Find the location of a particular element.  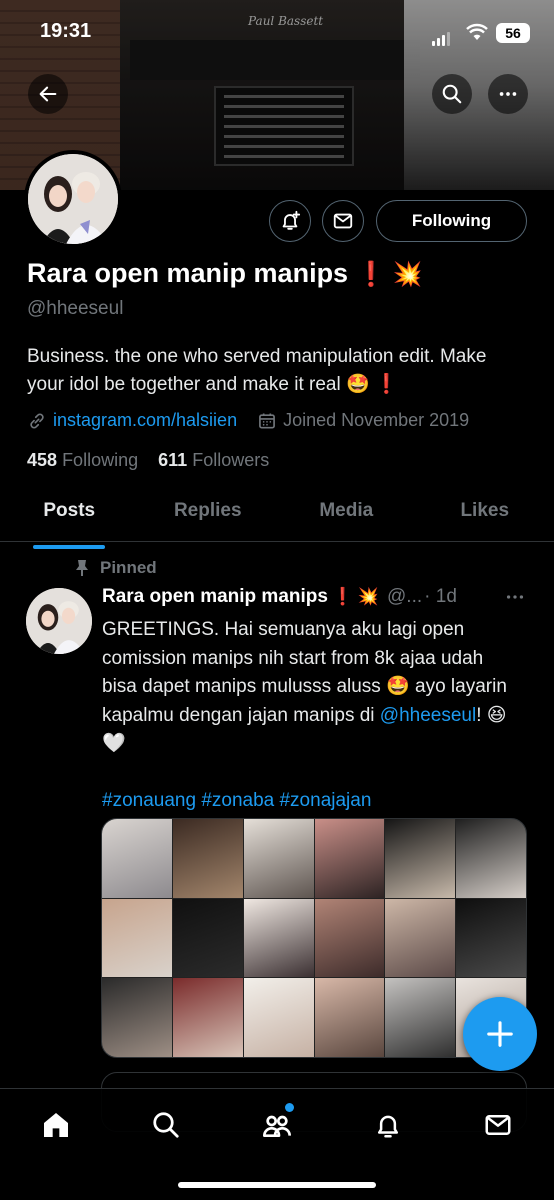

post-more-button is located at coordinates (515, 600).